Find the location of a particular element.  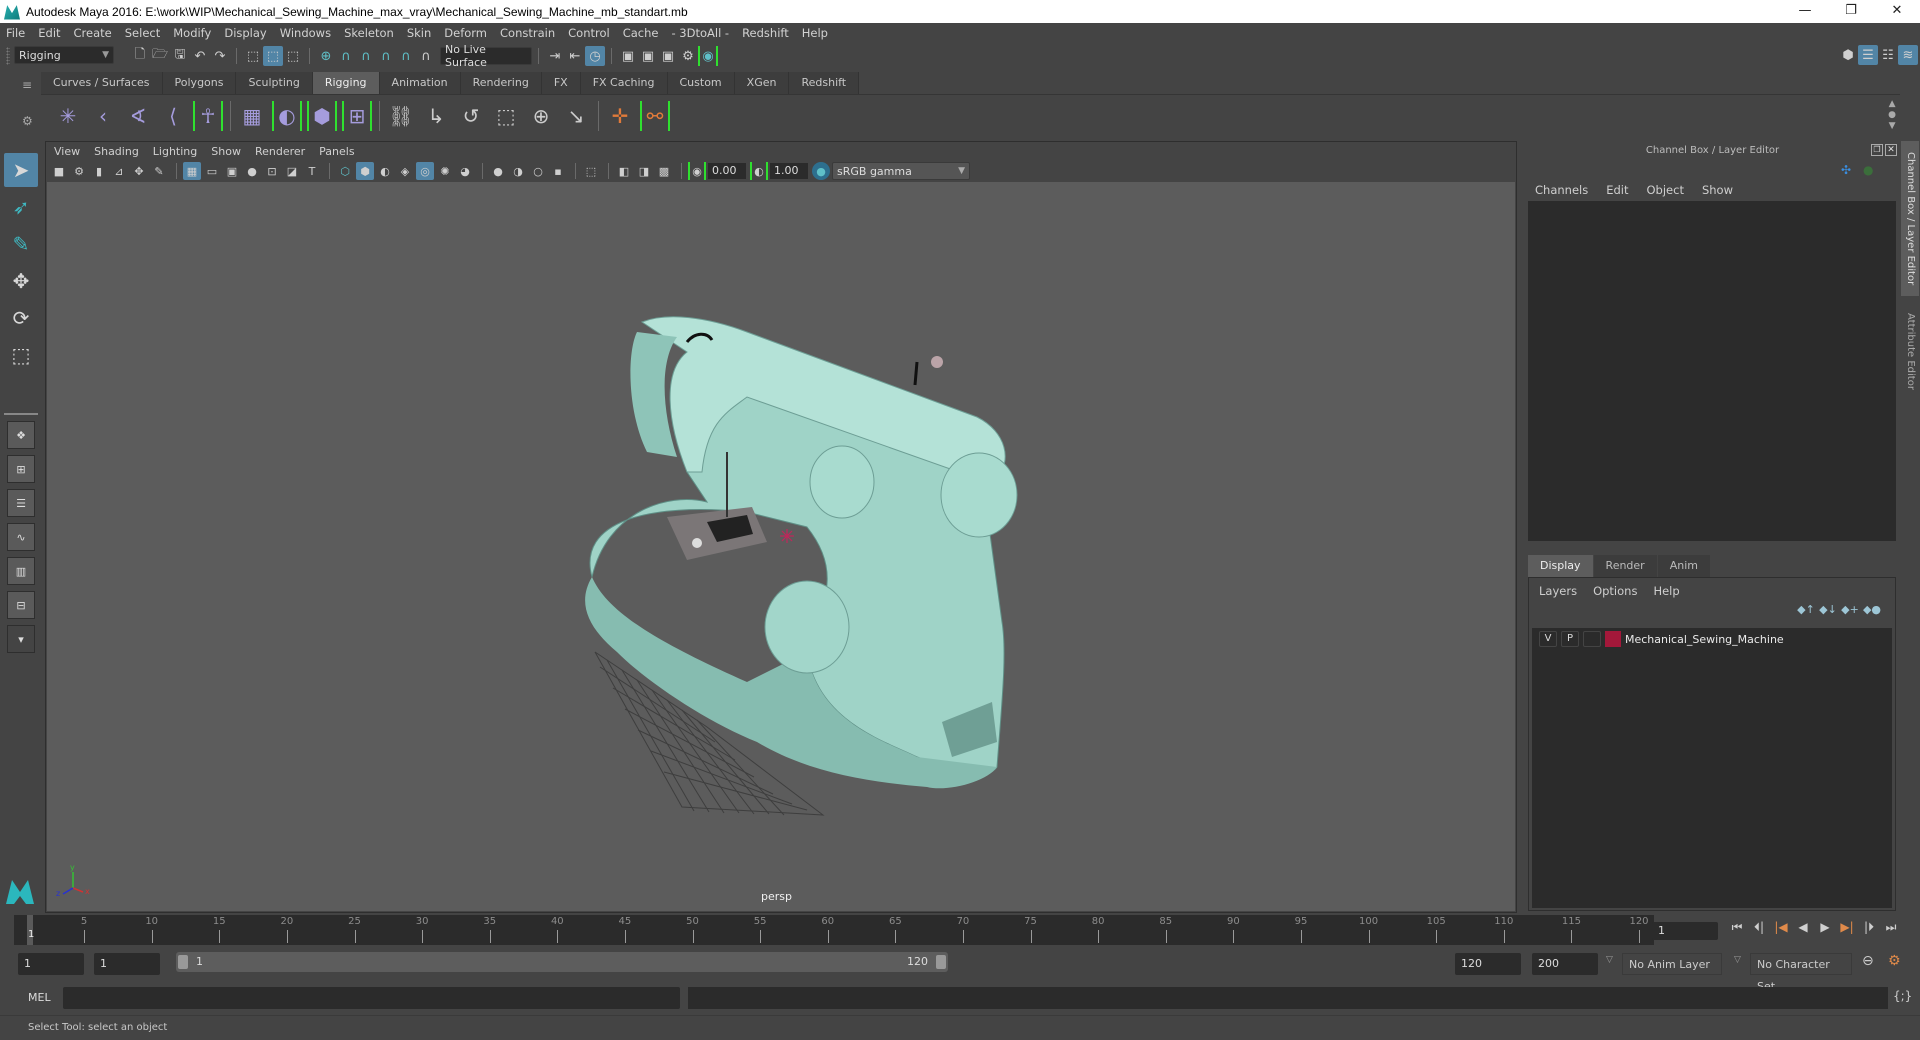

range-start-handle is located at coordinates (183, 962).